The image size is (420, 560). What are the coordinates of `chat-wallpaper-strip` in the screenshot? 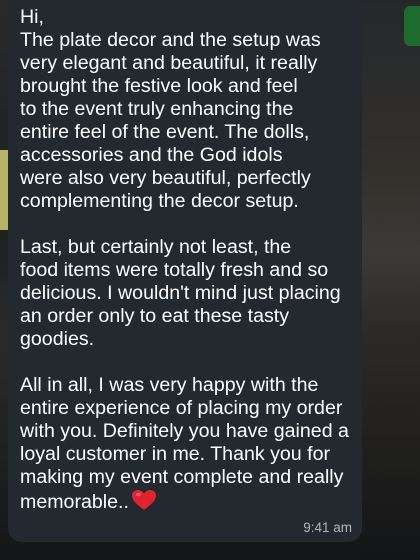 It's located at (390, 280).